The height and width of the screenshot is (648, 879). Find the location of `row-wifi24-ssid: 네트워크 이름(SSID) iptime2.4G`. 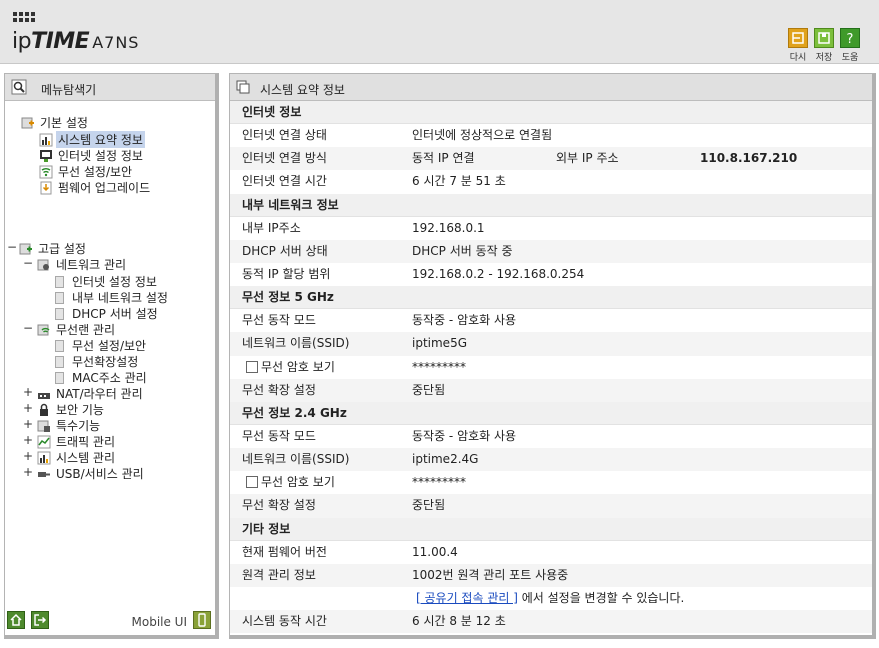

row-wifi24-ssid: 네트워크 이름(SSID) iptime2.4G is located at coordinates (551, 460).